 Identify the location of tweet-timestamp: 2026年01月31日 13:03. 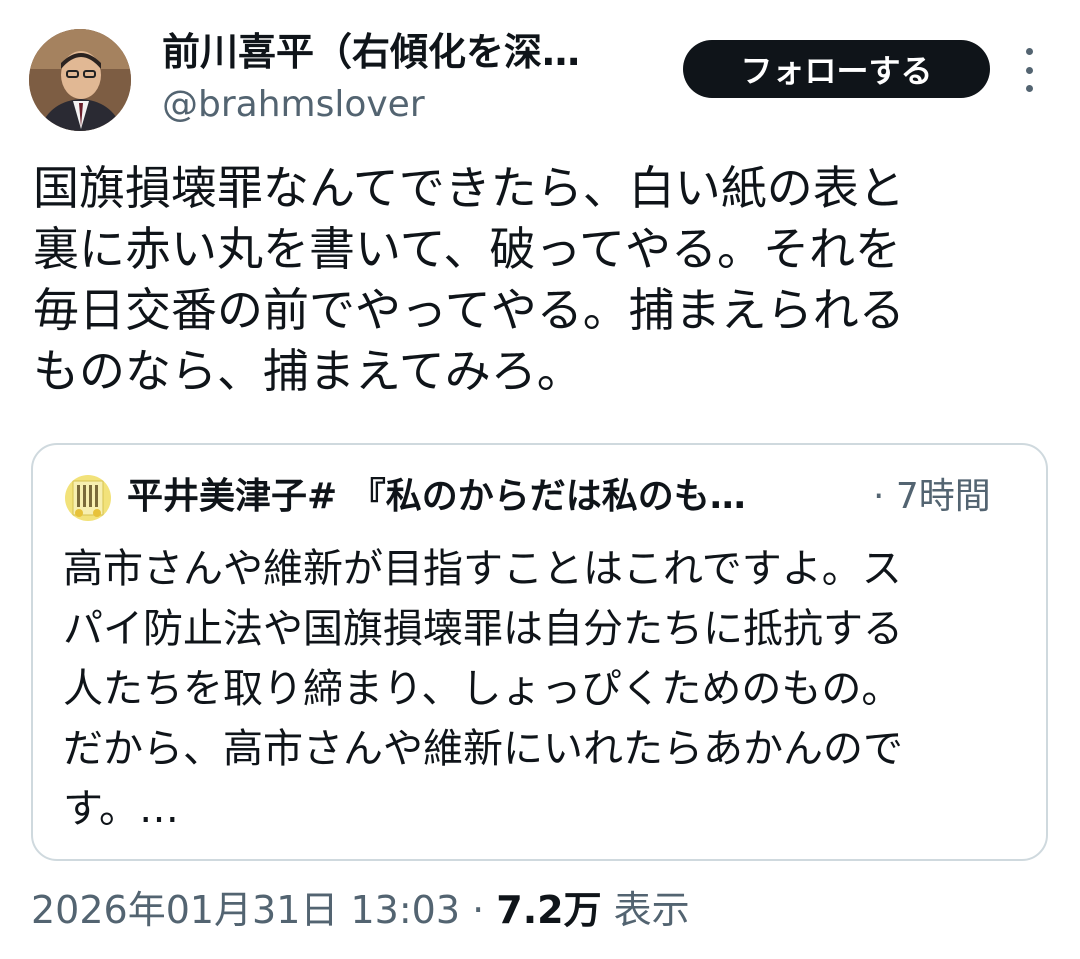
(245, 910).